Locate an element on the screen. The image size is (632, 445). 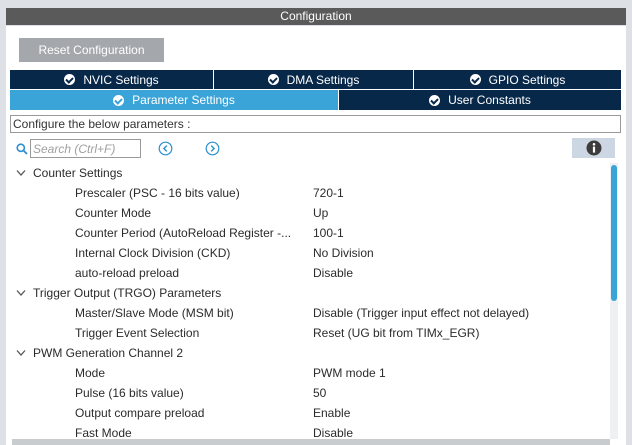
reset-configuration-button: Reset Configuration is located at coordinates (91, 50).